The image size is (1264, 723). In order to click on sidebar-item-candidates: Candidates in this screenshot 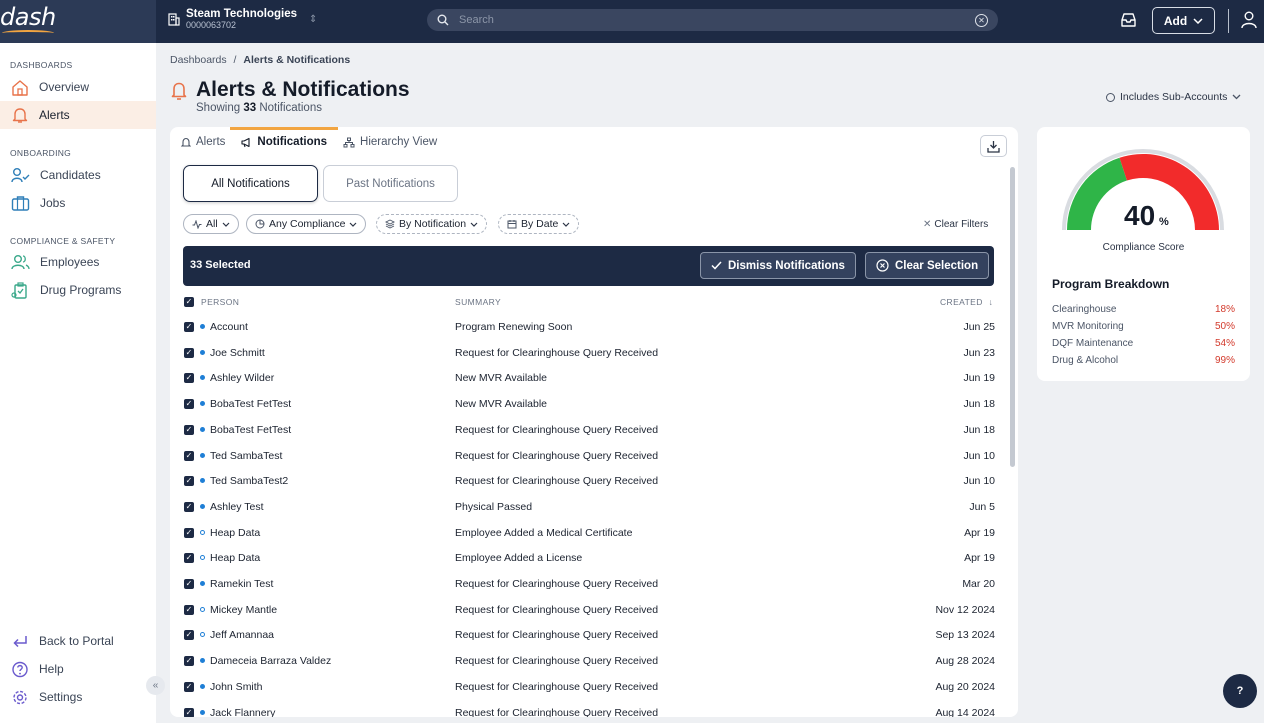, I will do `click(78, 175)`.